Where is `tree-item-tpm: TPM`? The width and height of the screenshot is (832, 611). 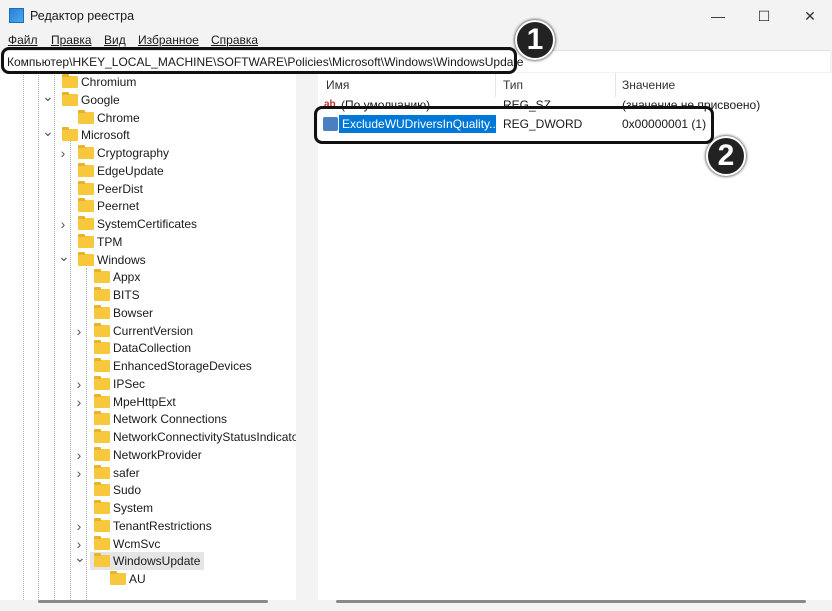 tree-item-tpm: TPM is located at coordinates (98, 242).